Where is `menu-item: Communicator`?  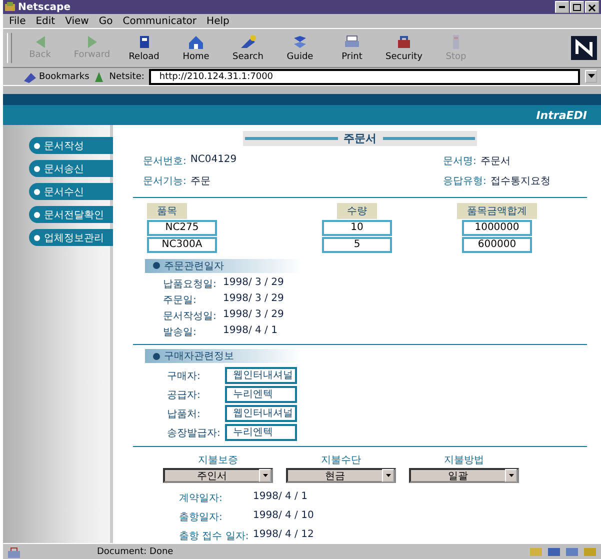 menu-item: Communicator is located at coordinates (159, 21).